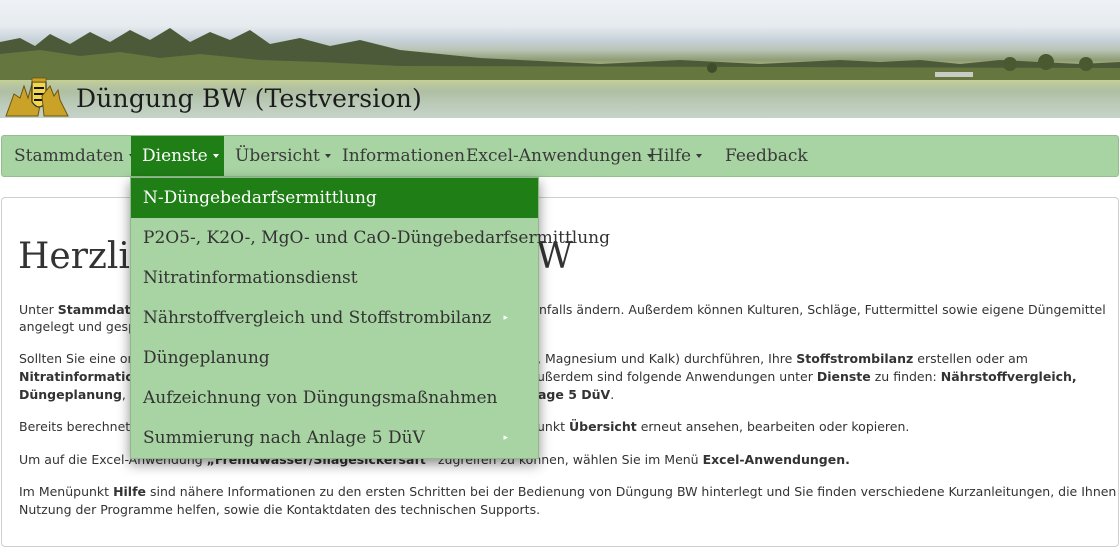 This screenshot has width=1120, height=547. What do you see at coordinates (74, 156) in the screenshot?
I see `nav-item-stammdaten: Stammdaten` at bounding box center [74, 156].